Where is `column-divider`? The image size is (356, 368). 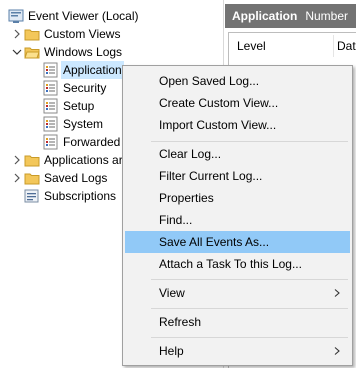 column-divider is located at coordinates (333, 46).